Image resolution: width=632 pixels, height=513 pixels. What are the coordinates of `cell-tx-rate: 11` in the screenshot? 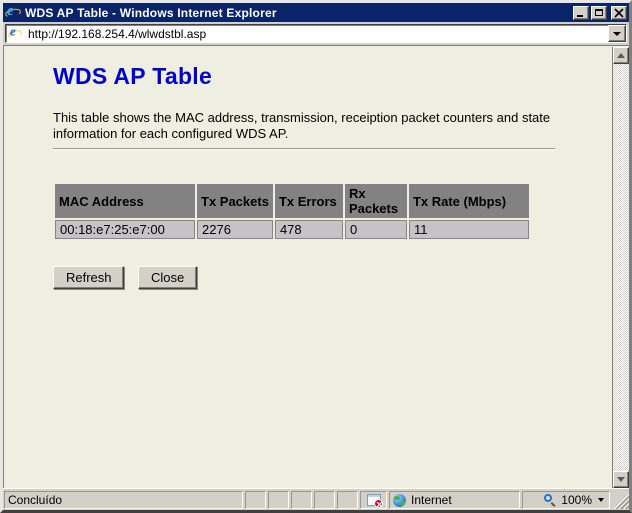 It's located at (468, 229).